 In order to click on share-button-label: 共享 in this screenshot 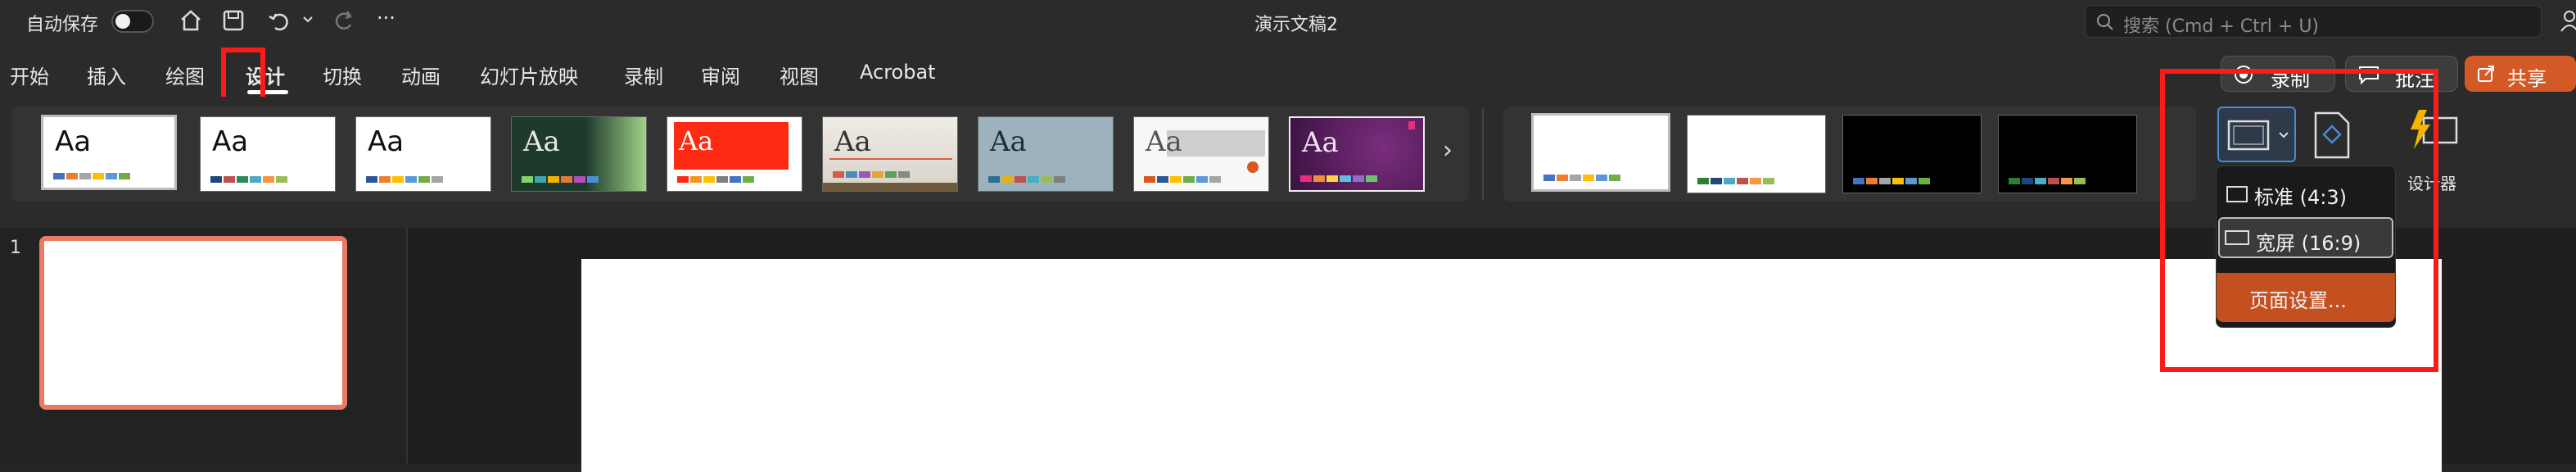, I will do `click(2527, 78)`.